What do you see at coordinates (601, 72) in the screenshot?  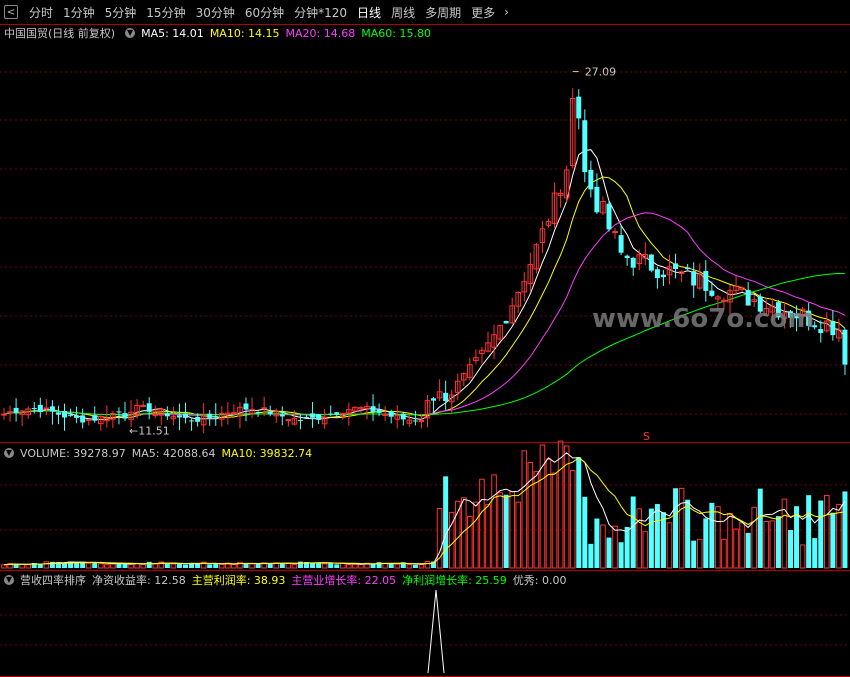 I see `high-label: 27.09` at bounding box center [601, 72].